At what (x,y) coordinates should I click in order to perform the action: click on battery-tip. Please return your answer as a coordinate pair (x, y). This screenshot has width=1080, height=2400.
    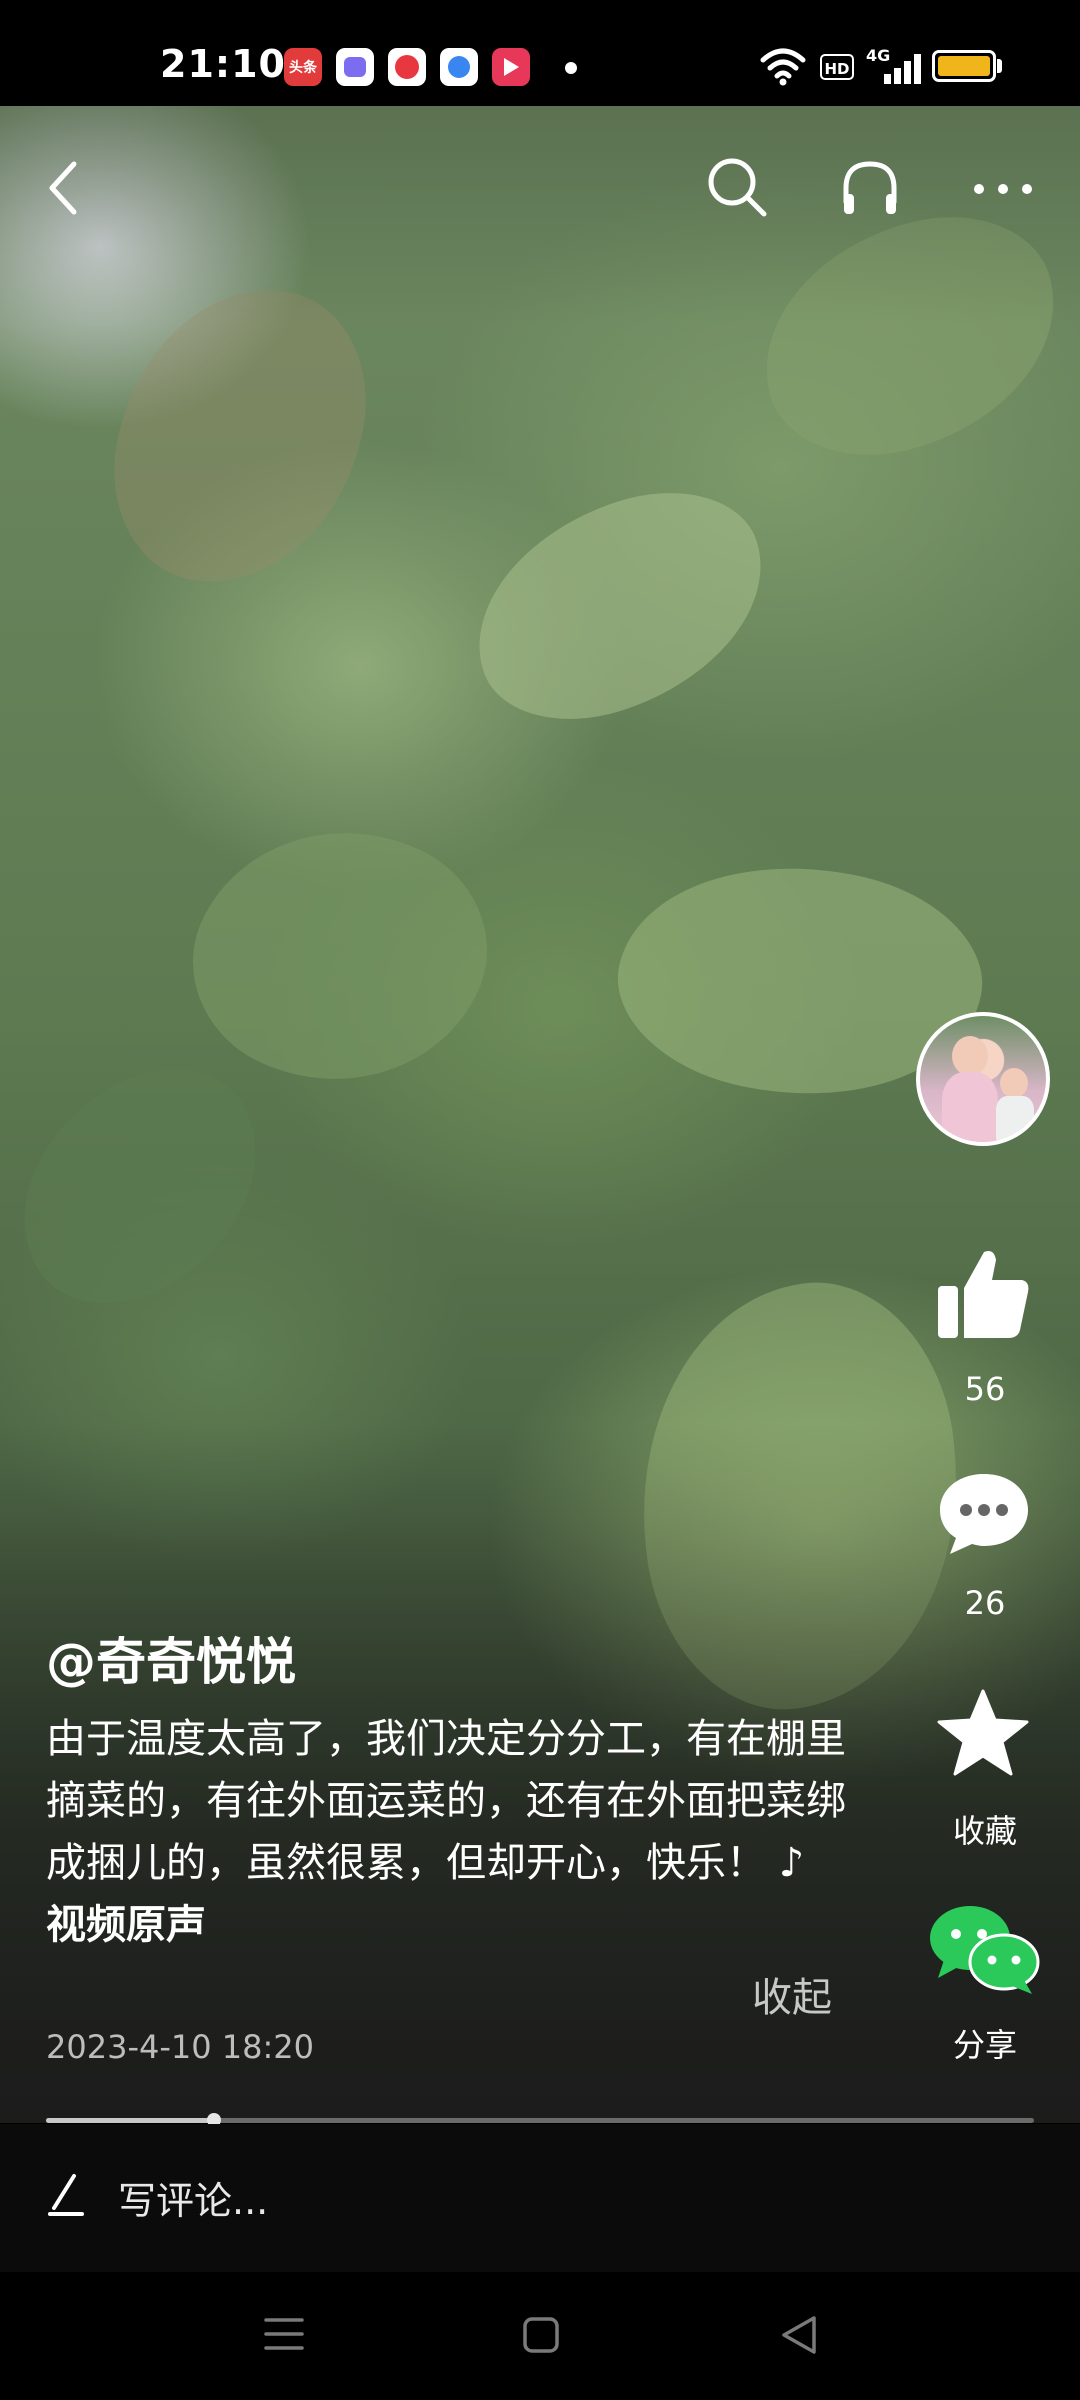
    Looking at the image, I should click on (999, 66).